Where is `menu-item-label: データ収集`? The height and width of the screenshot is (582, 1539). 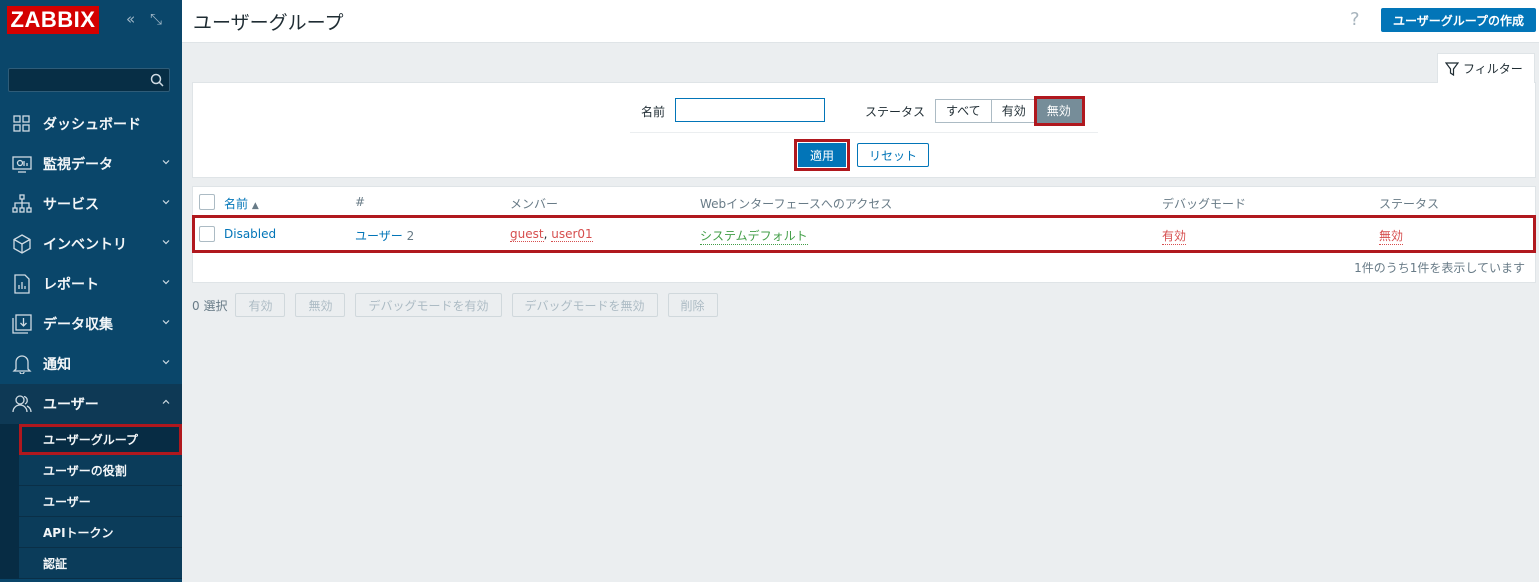
menu-item-label: データ収集 is located at coordinates (78, 325).